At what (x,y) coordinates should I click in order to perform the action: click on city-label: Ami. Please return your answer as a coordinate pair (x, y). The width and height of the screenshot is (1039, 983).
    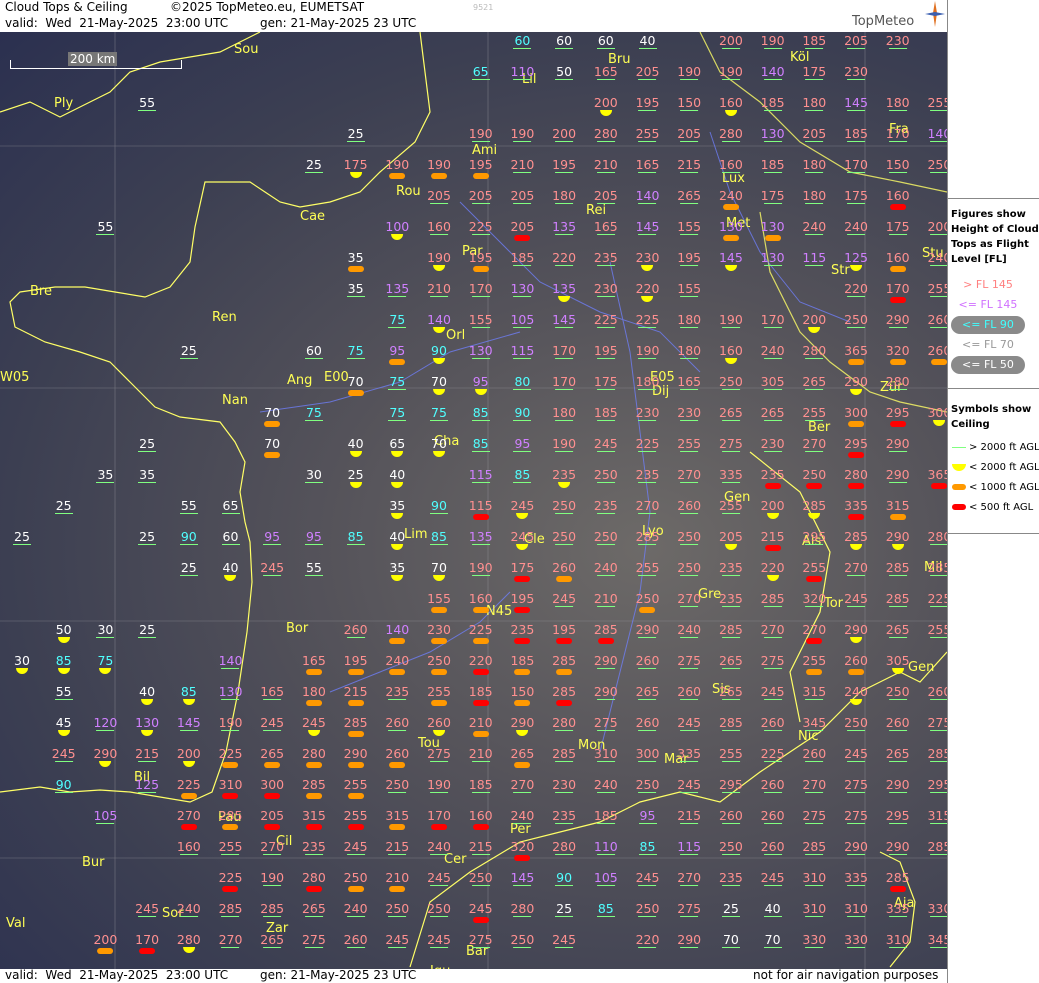
    Looking at the image, I should click on (485, 150).